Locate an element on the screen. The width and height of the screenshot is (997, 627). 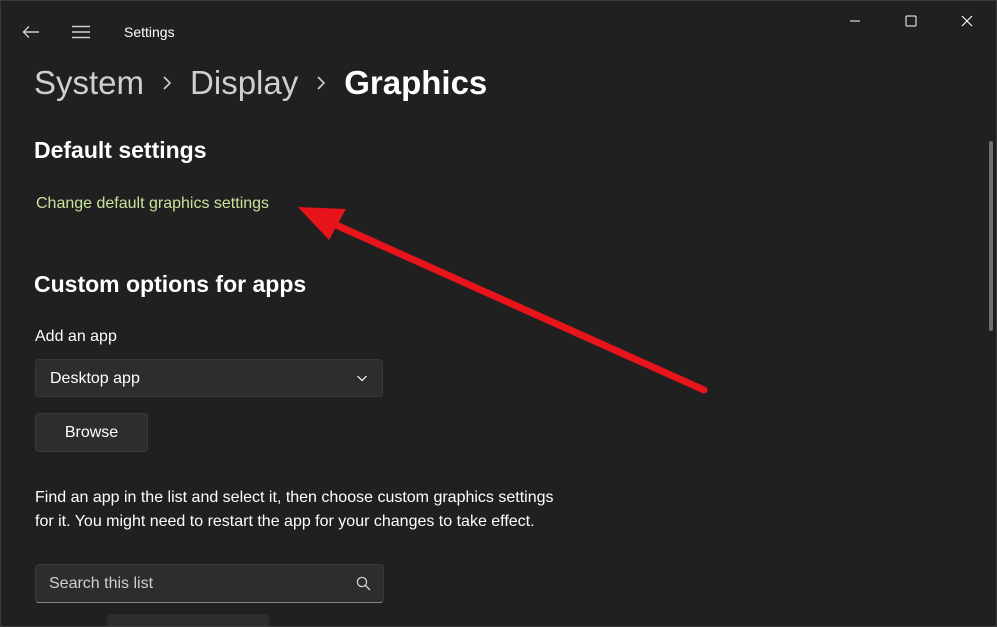
chevron-down-icon is located at coordinates (362, 378).